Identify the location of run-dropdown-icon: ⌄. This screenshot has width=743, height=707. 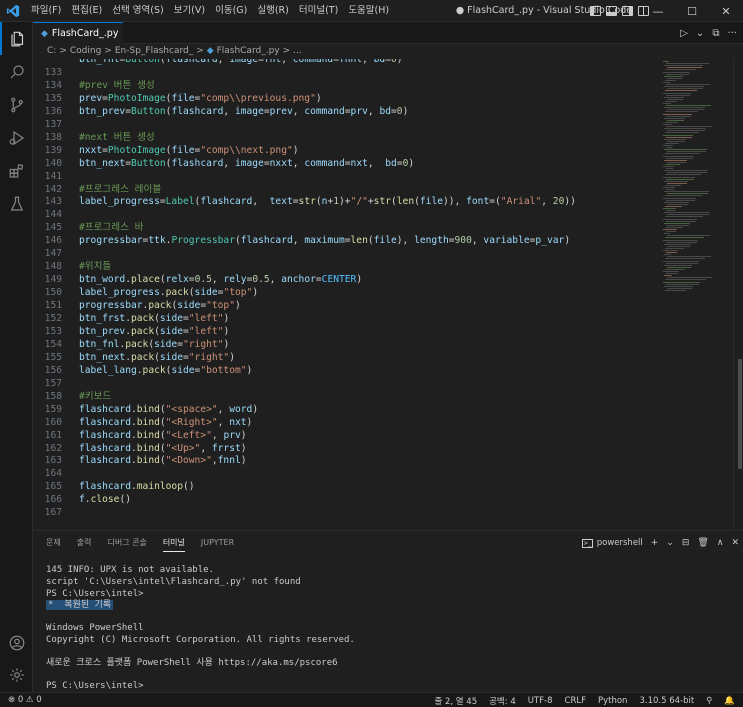
(700, 33).